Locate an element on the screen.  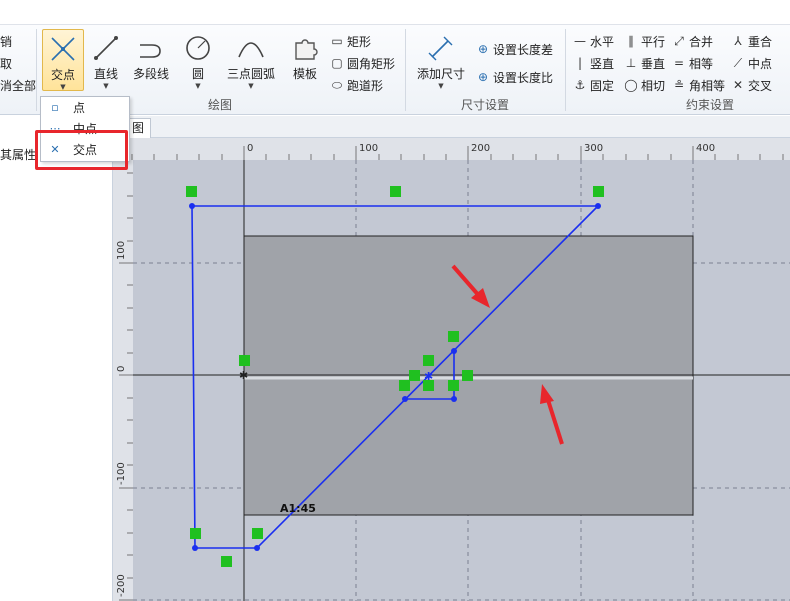
constraint-cross: ✕ 交叉 is located at coordinates (751, 85).